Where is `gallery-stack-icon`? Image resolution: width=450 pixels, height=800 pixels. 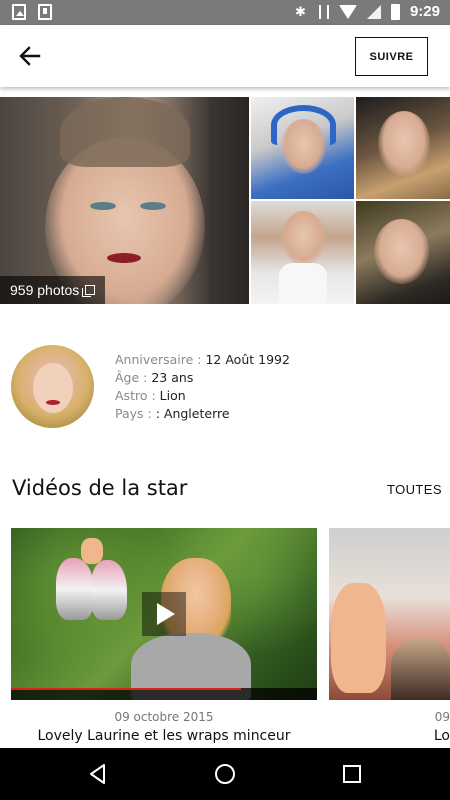 gallery-stack-icon is located at coordinates (89, 291).